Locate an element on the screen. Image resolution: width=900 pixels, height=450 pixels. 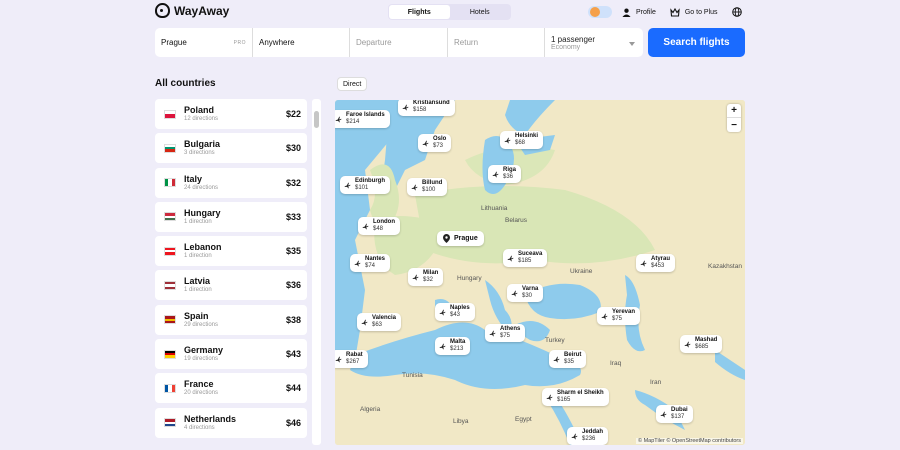
brand-logo: WayAway is located at coordinates (192, 10).